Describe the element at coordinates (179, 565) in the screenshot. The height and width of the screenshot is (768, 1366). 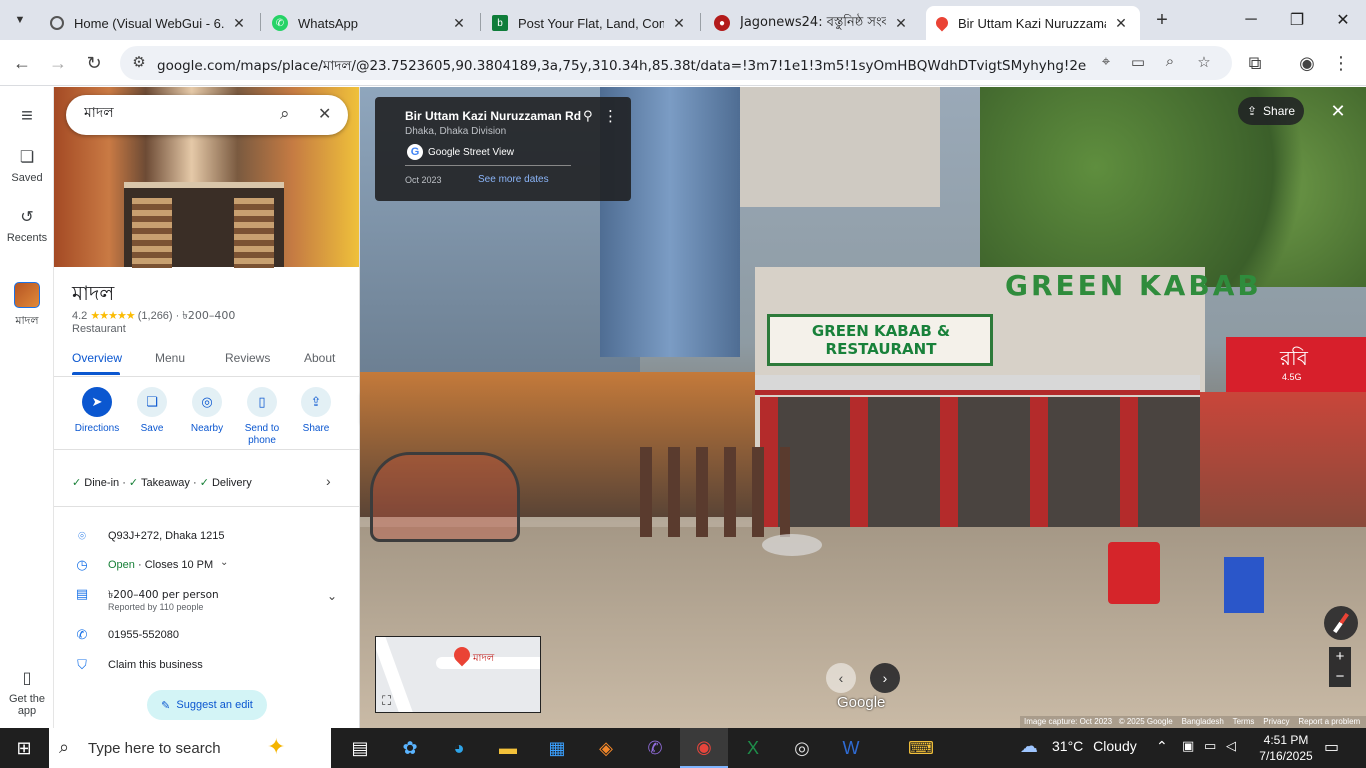
I see `hours-detail: Closes 10 PM` at that location.